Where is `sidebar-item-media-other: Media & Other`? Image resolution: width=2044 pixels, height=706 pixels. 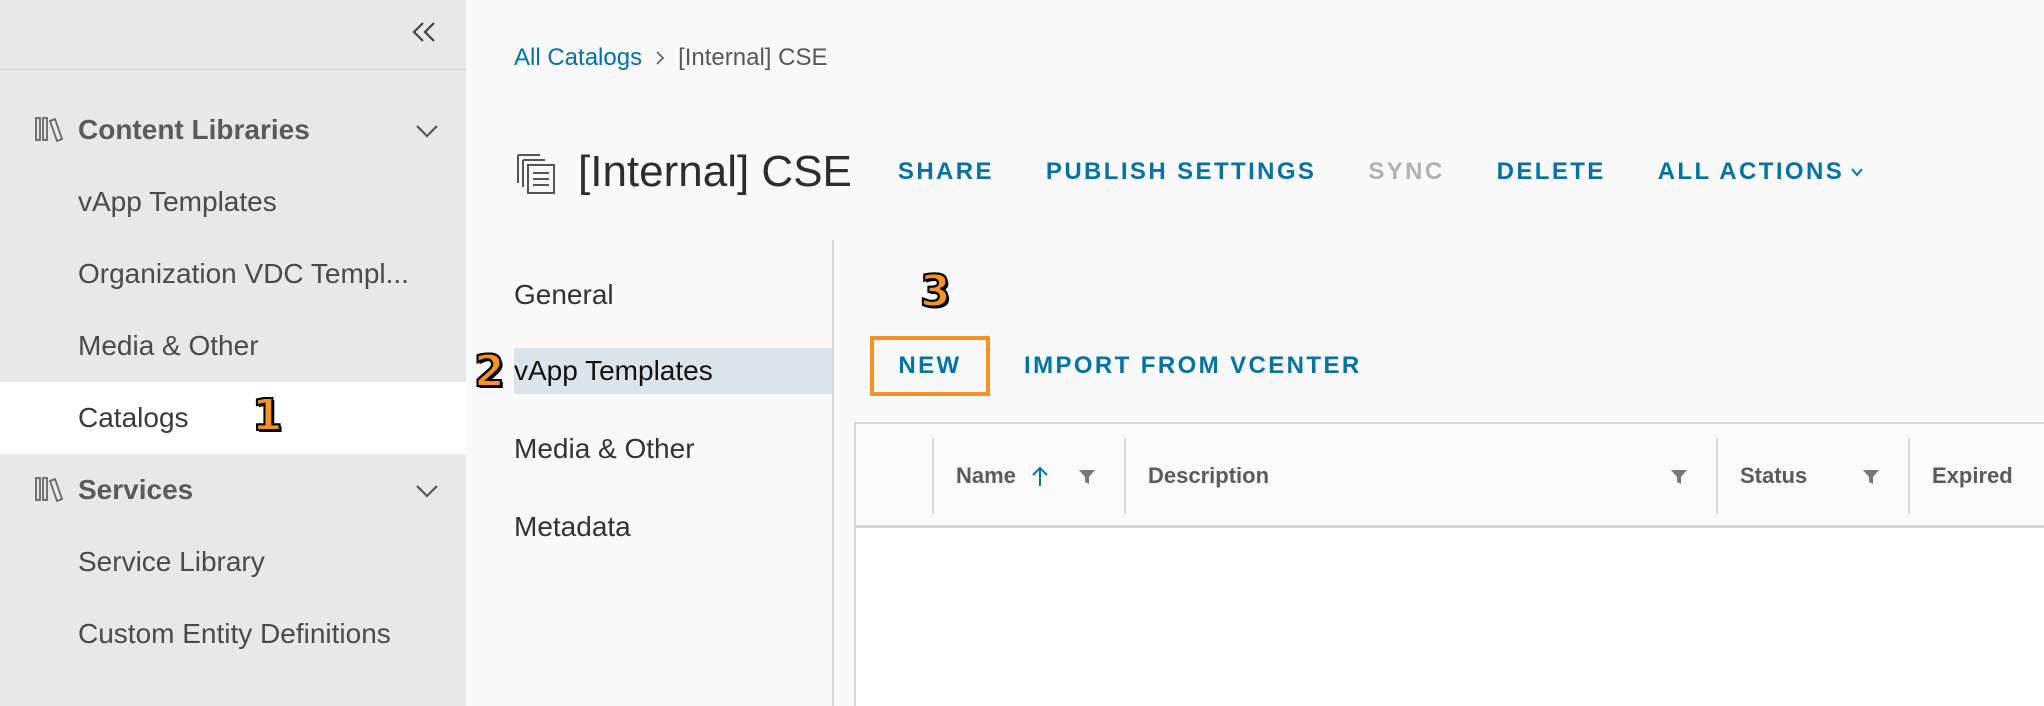 sidebar-item-media-other: Media & Other is located at coordinates (233, 346).